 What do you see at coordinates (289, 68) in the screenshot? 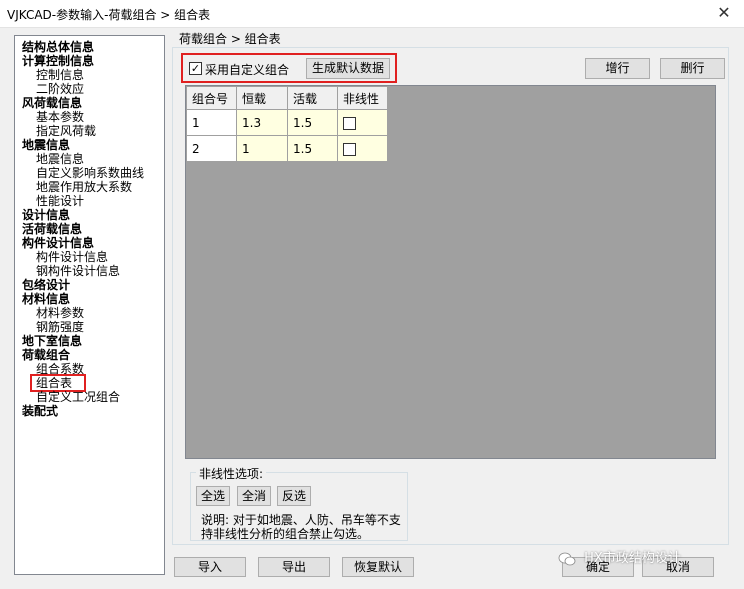
I see `highlight-outline` at bounding box center [289, 68].